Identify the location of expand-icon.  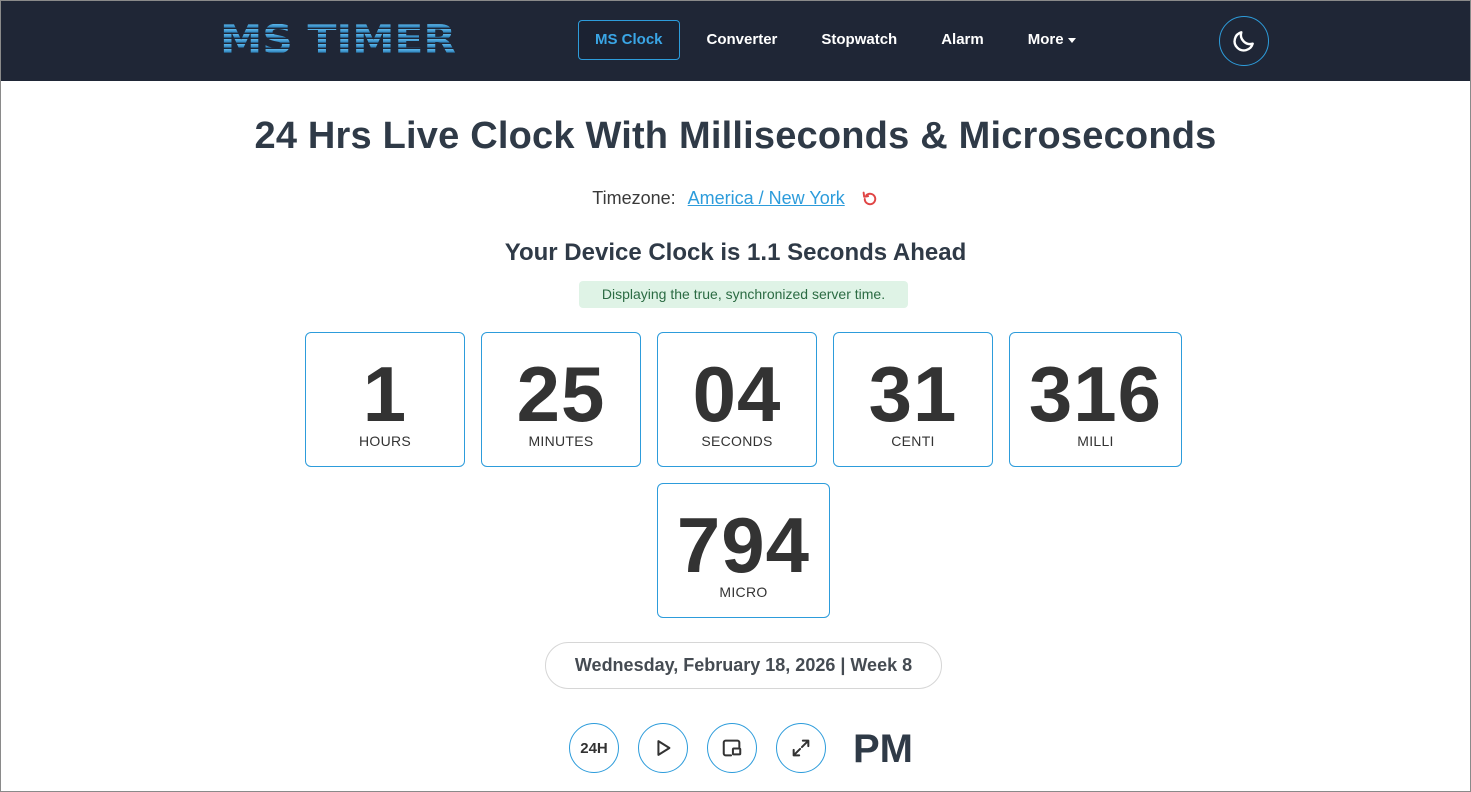
(801, 748).